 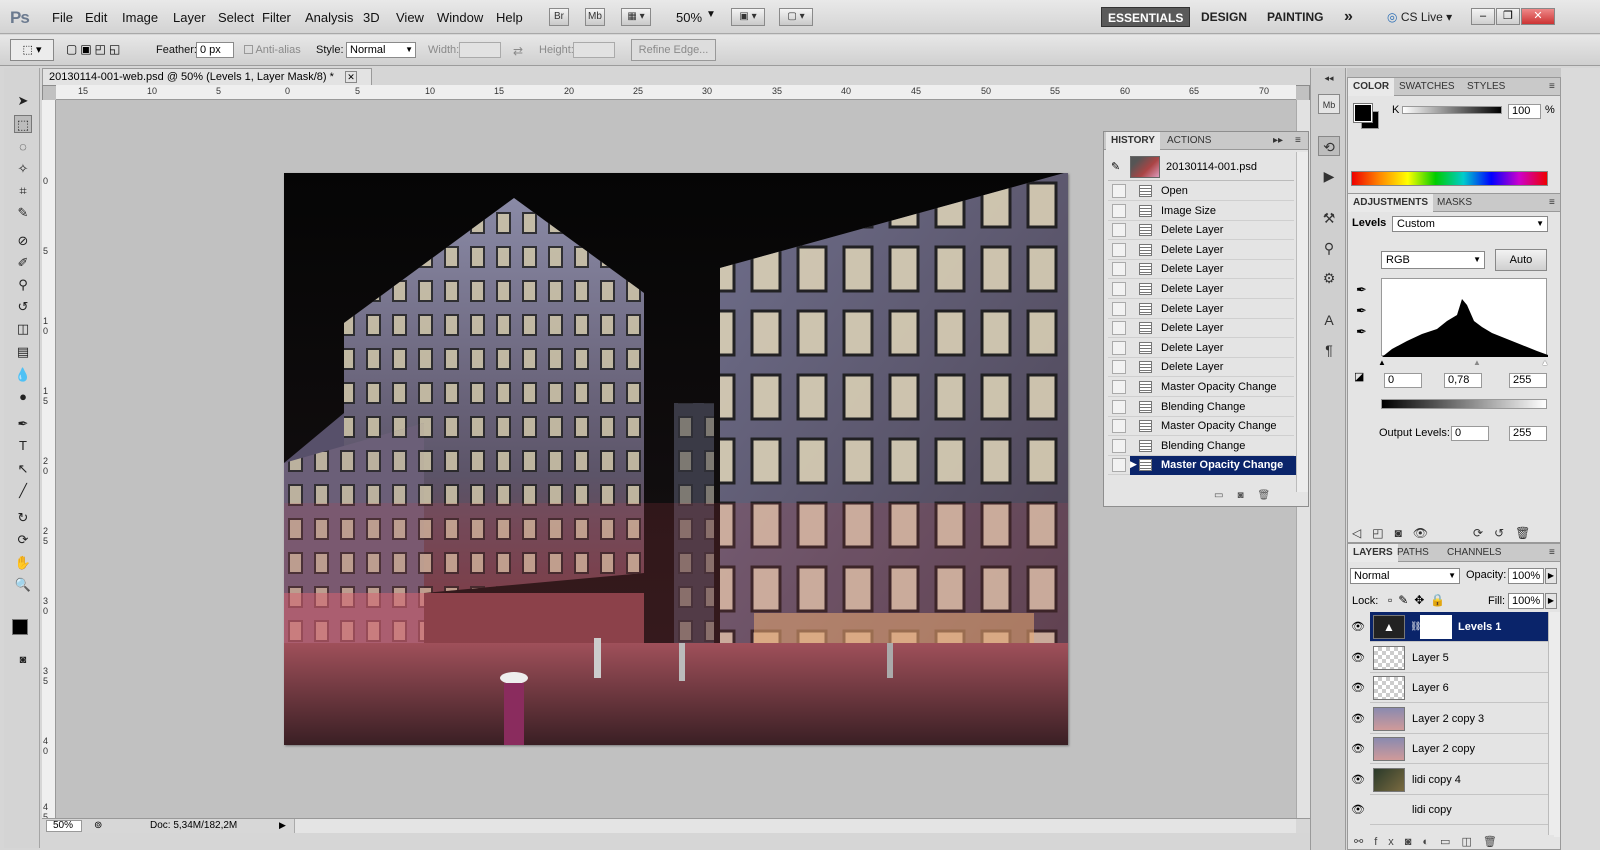 What do you see at coordinates (711, 14) in the screenshot?
I see `chevron-down-icon: ▼` at bounding box center [711, 14].